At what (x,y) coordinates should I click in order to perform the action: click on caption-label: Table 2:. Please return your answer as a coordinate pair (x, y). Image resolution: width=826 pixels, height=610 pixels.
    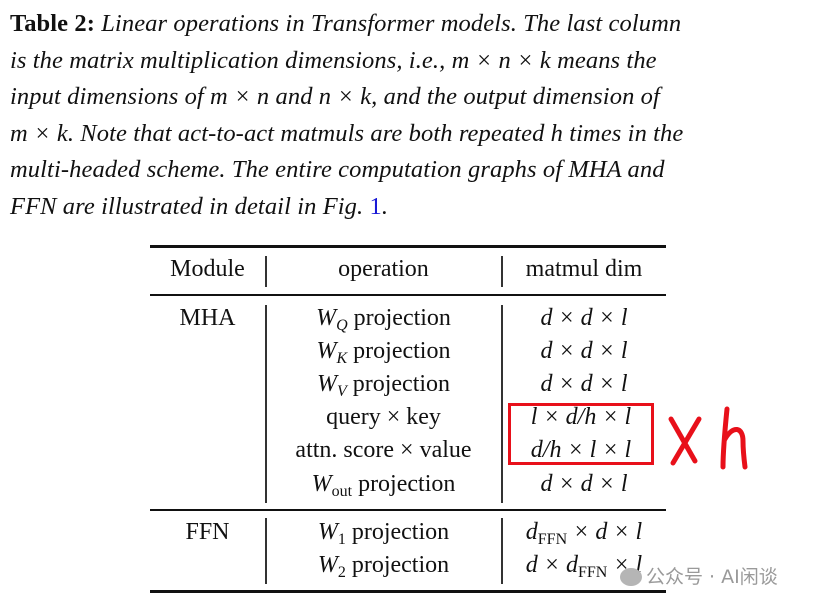
    Looking at the image, I should click on (52, 23).